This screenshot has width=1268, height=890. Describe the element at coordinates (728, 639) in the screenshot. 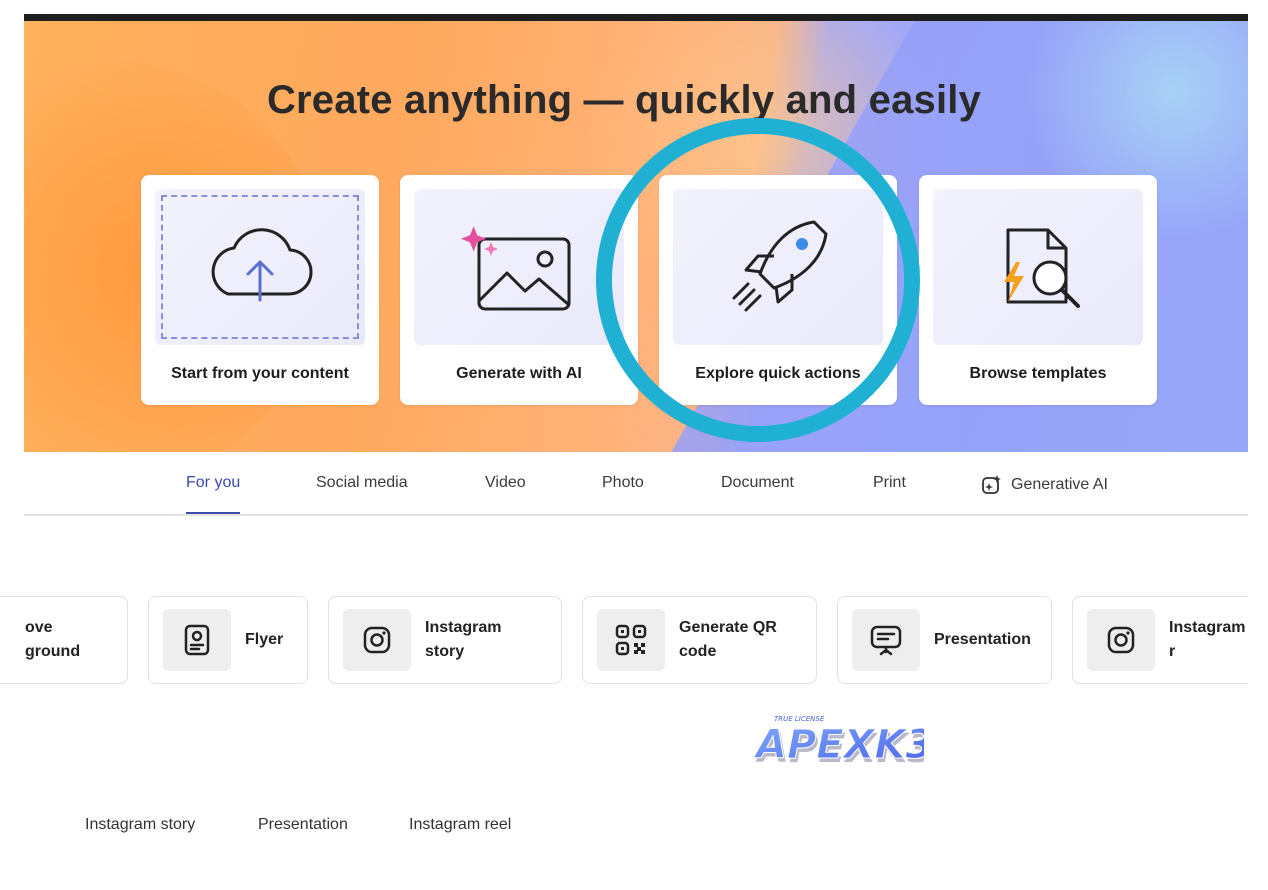

I see `quick-action-label: Generate QR code` at that location.